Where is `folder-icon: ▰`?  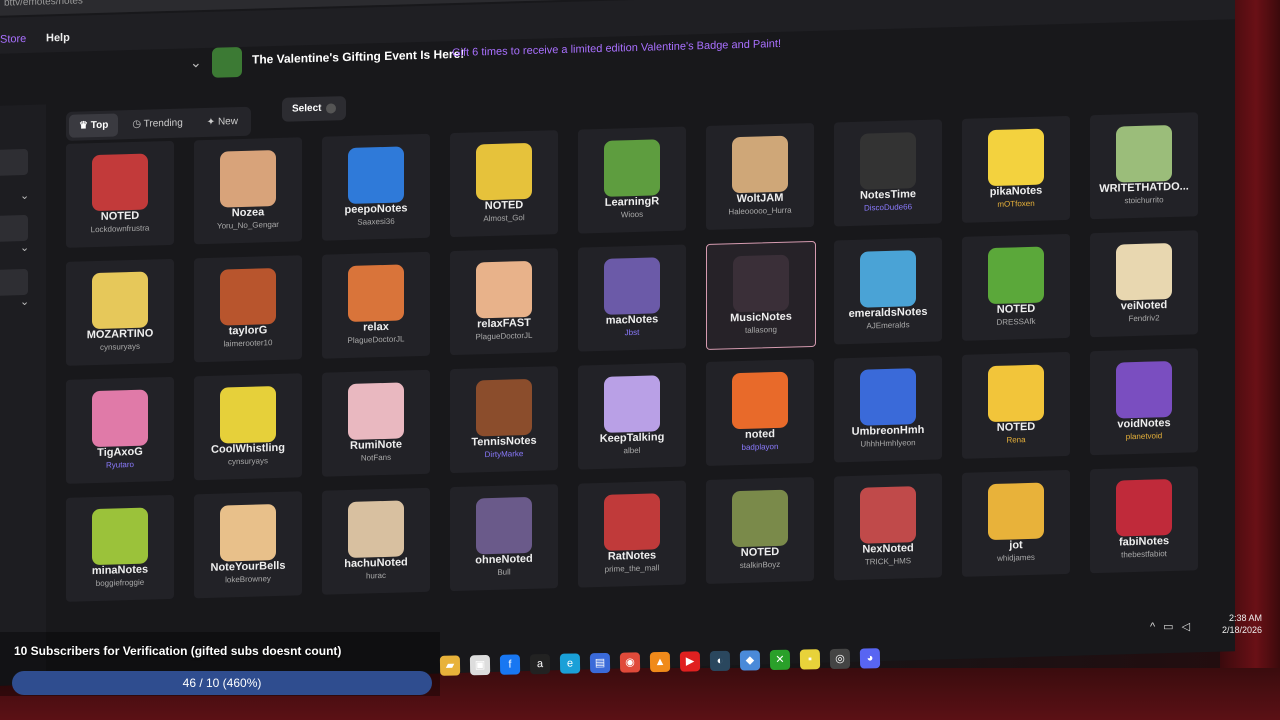
folder-icon: ▰ is located at coordinates (450, 665).